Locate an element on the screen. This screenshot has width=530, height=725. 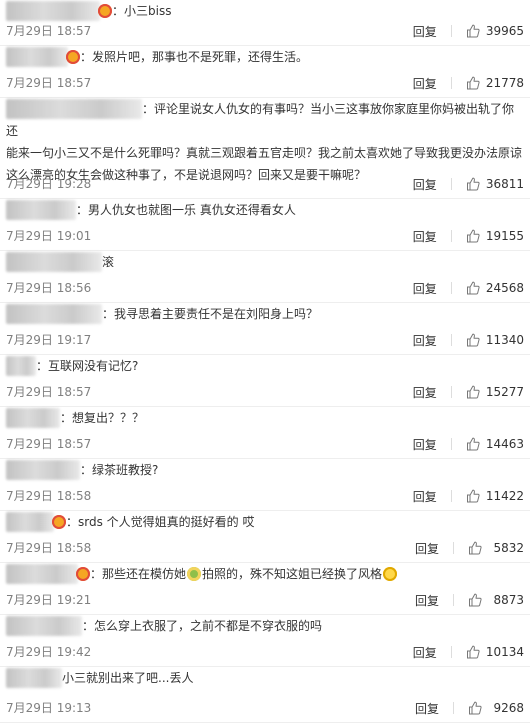
comment-timestamp: 7月29日 19:01 is located at coordinates (49, 236).